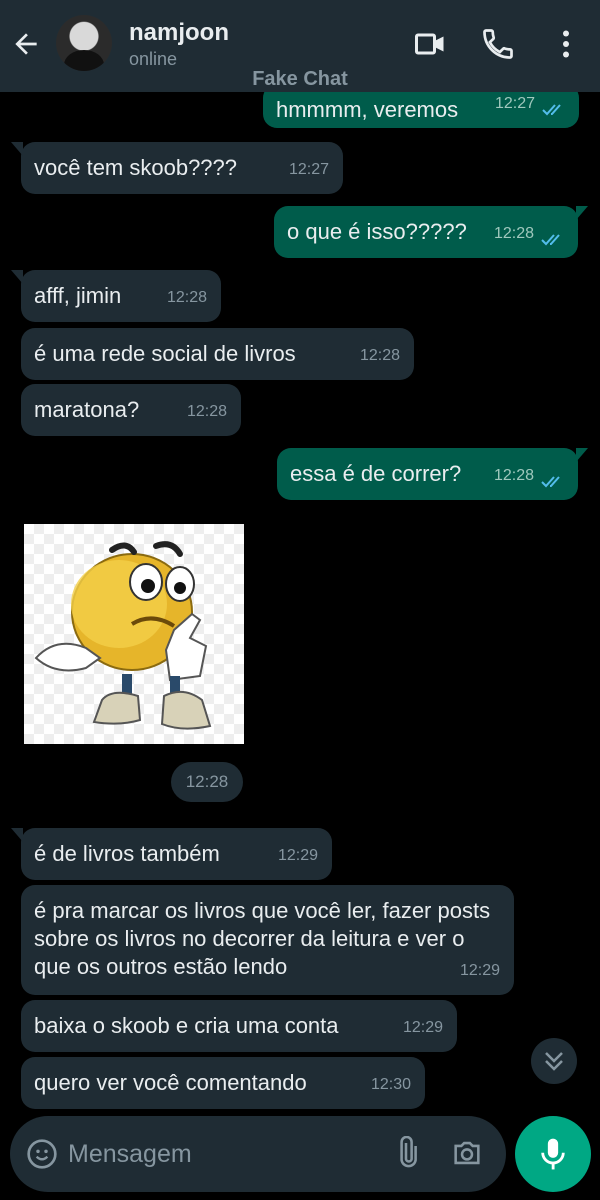 The width and height of the screenshot is (600, 1200). Describe the element at coordinates (26, 44) in the screenshot. I see `back-arrow-icon` at that location.